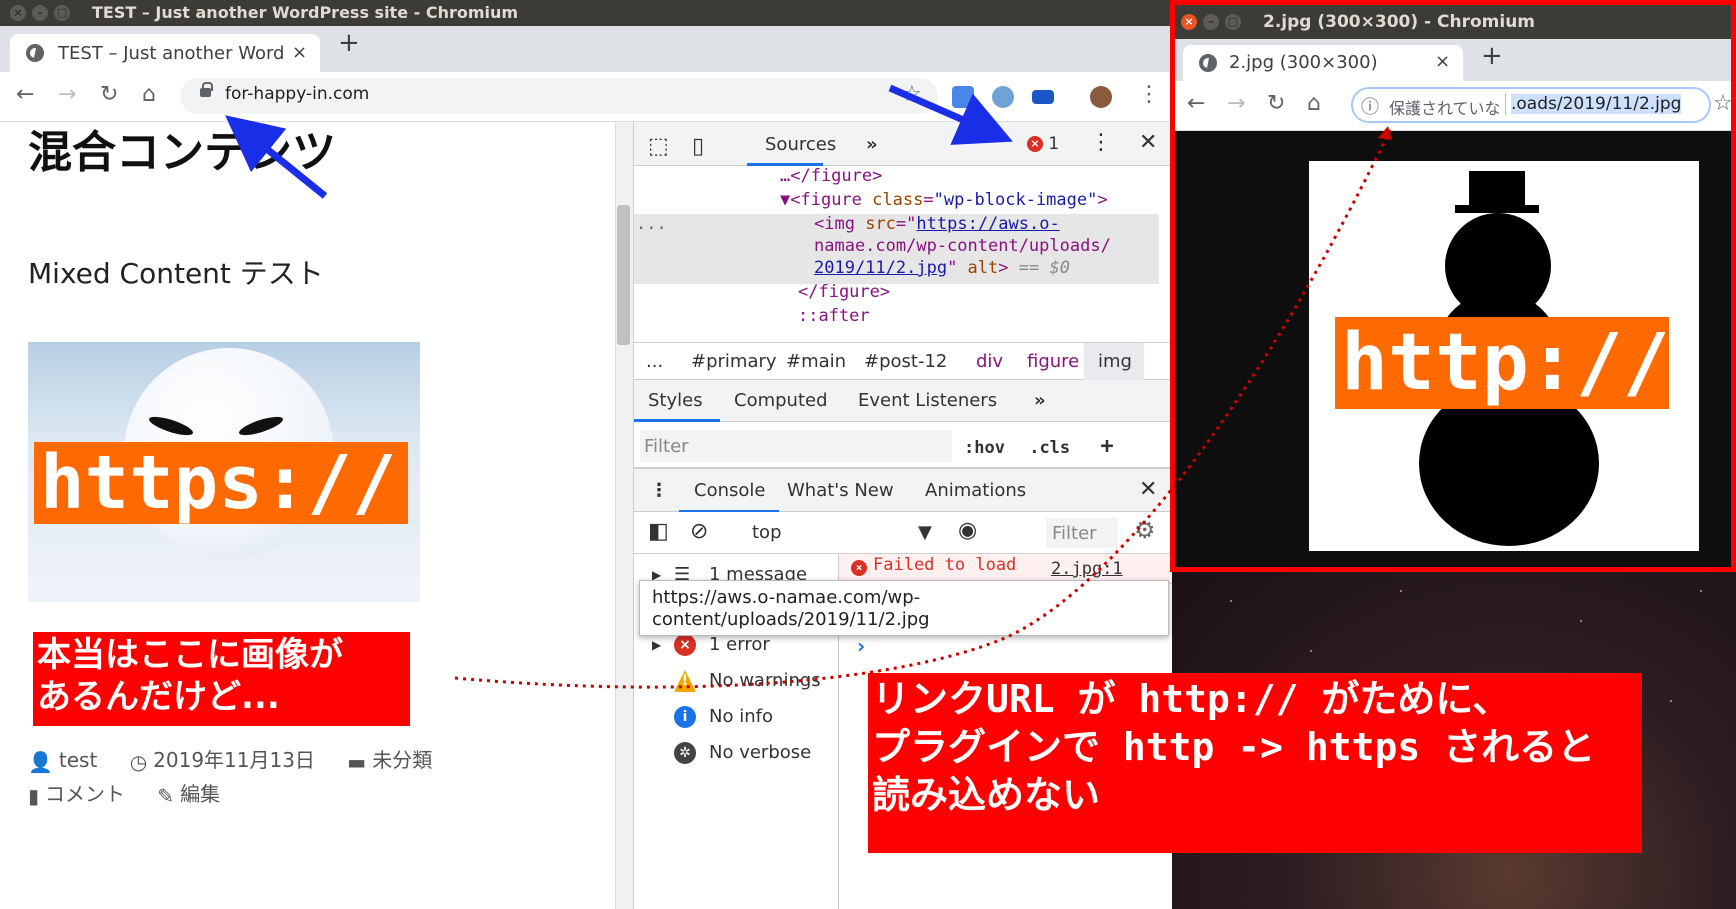  I want to click on avatar, so click(1101, 97).